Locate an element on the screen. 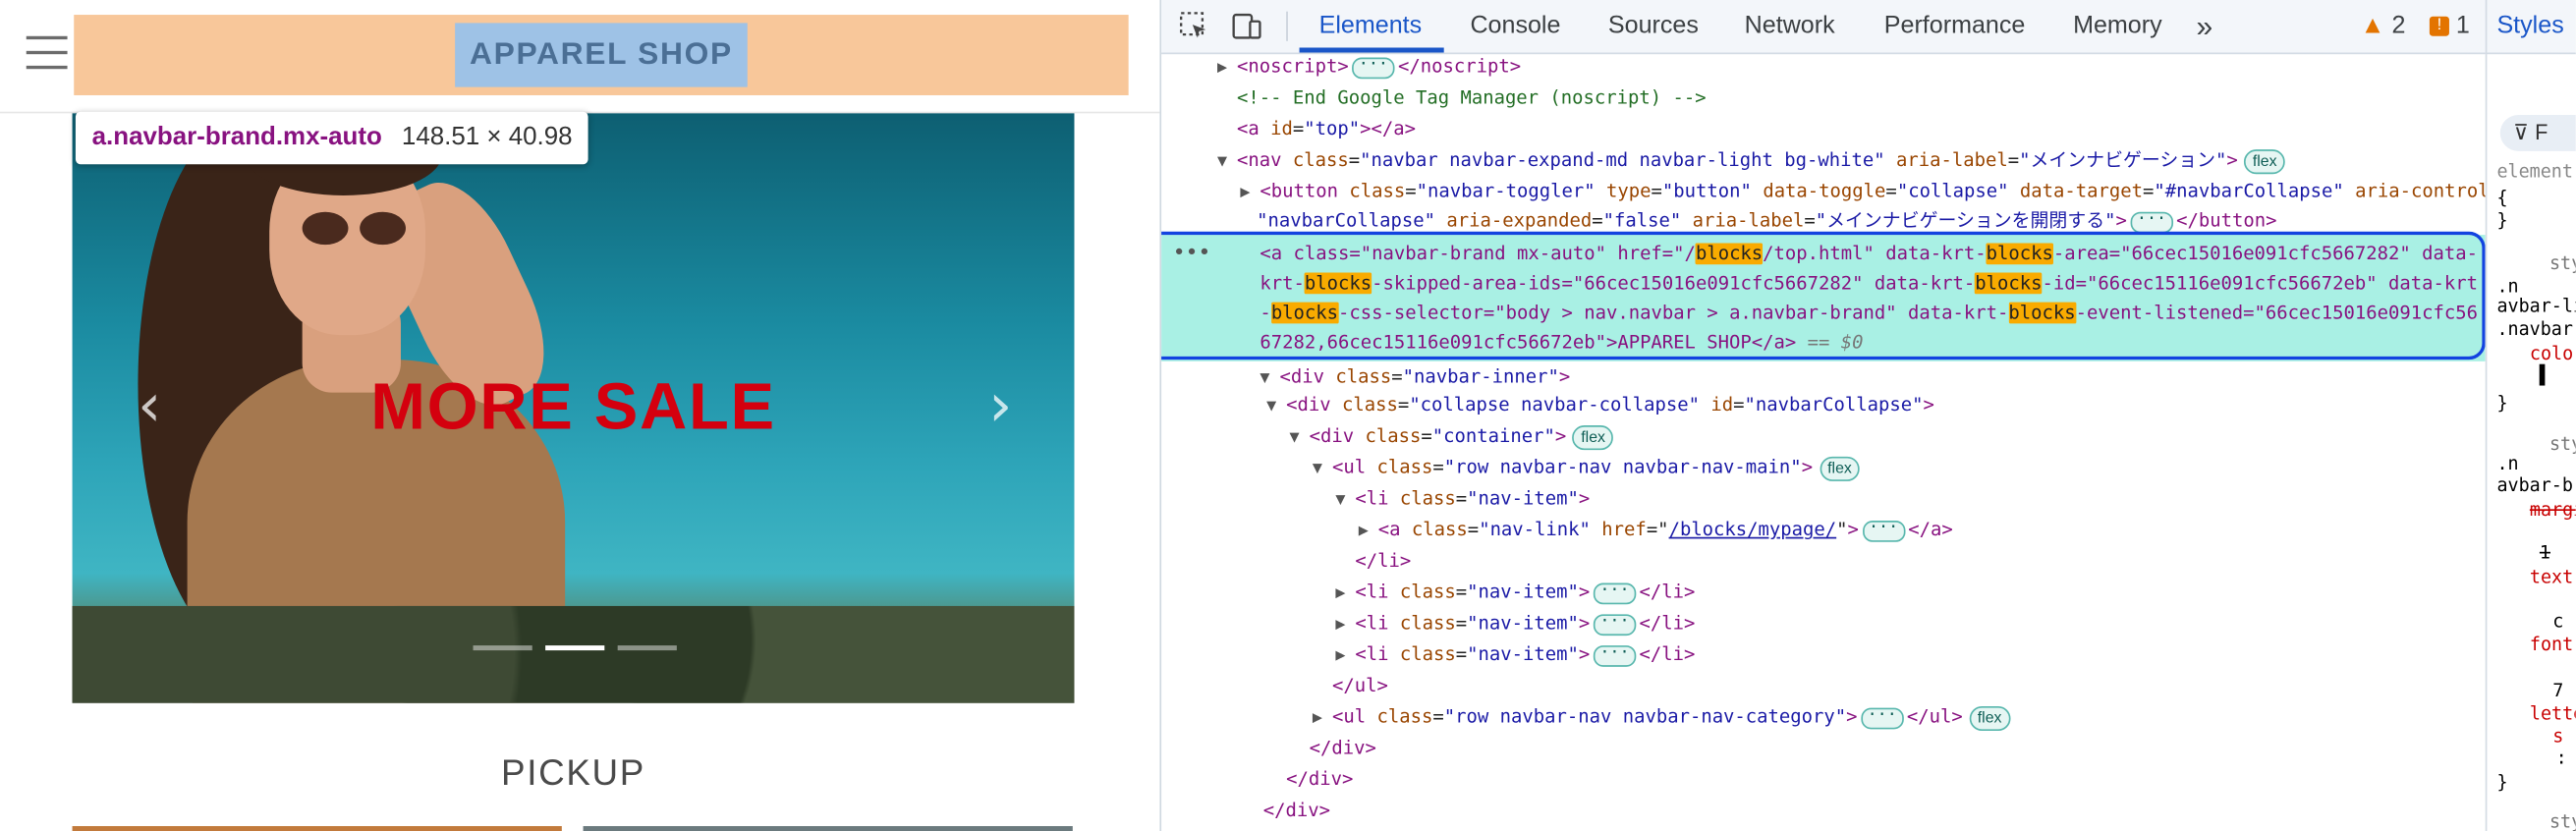 Image resolution: width=2576 pixels, height=831 pixels. error-icon: ! is located at coordinates (2439, 26).